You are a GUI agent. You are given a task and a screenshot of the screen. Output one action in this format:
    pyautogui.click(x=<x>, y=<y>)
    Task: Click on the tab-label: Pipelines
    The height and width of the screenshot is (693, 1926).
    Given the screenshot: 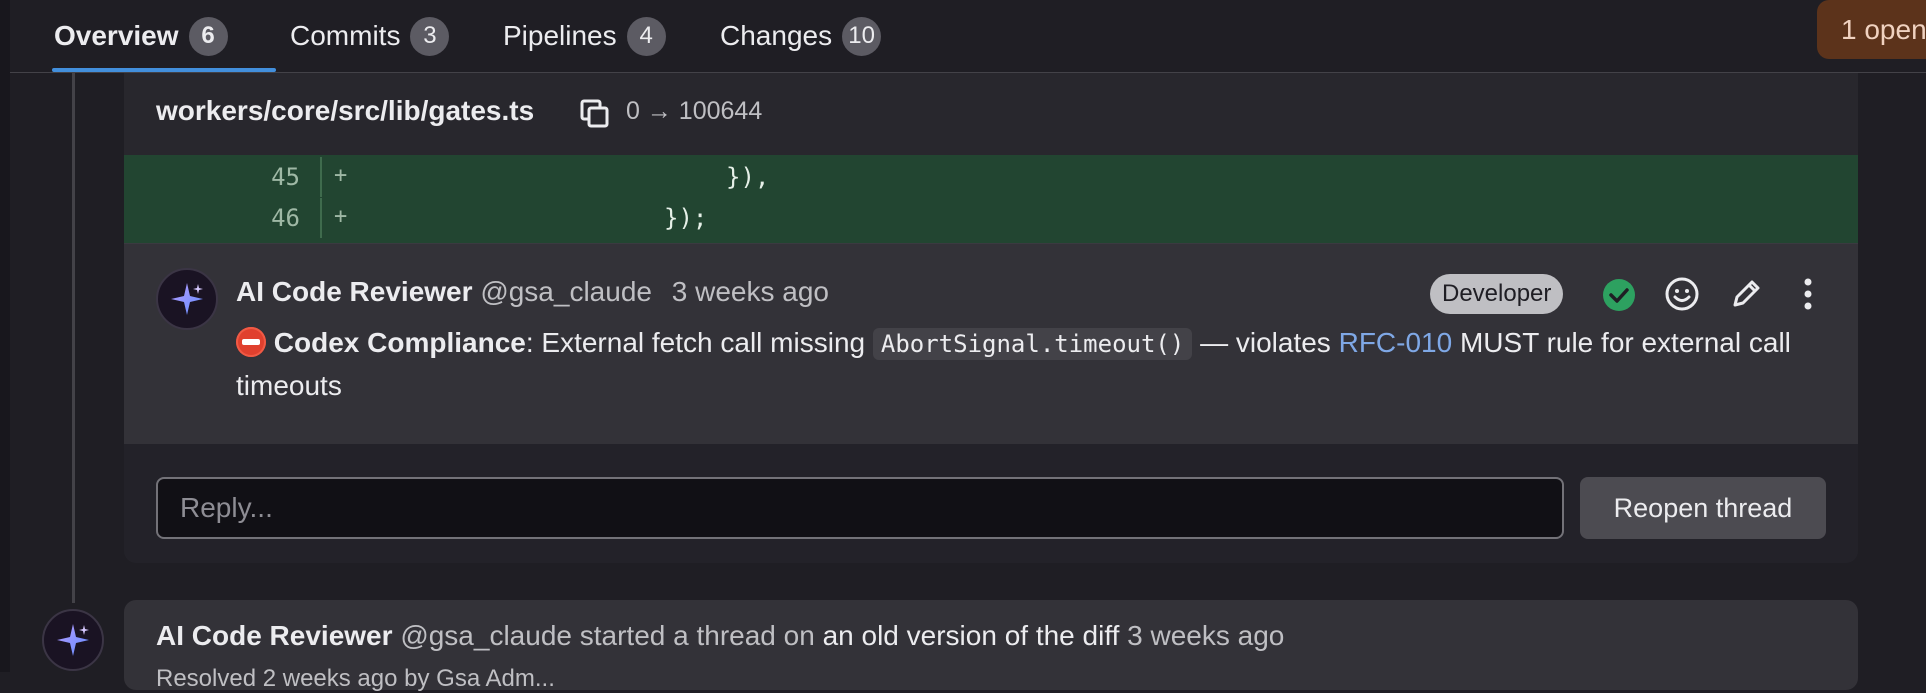 What is the action you would take?
    pyautogui.click(x=560, y=35)
    